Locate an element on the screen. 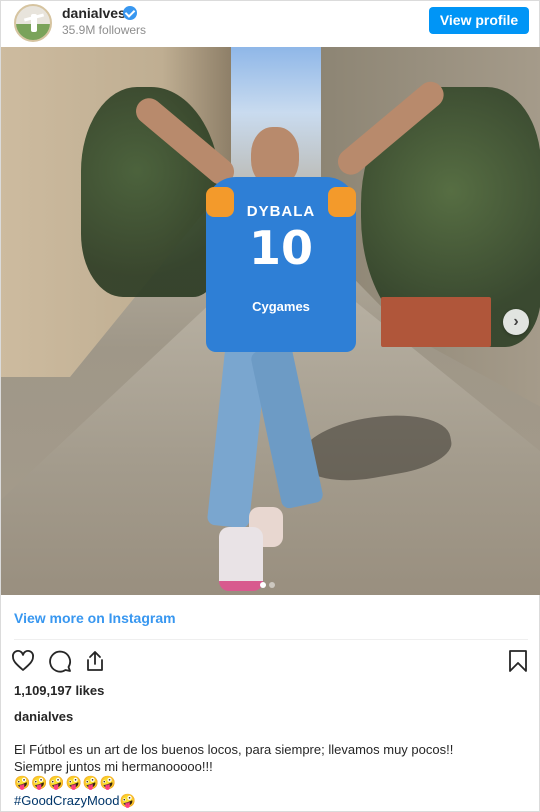 This screenshot has width=540, height=812. username: danialves is located at coordinates (94, 13).